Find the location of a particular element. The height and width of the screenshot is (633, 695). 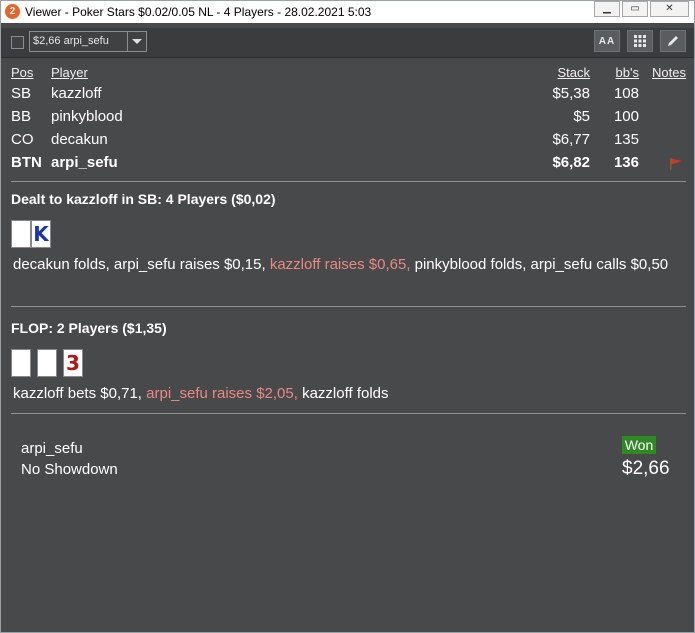

toolbar: $2,66 arpi_sefu AA is located at coordinates (347, 43).